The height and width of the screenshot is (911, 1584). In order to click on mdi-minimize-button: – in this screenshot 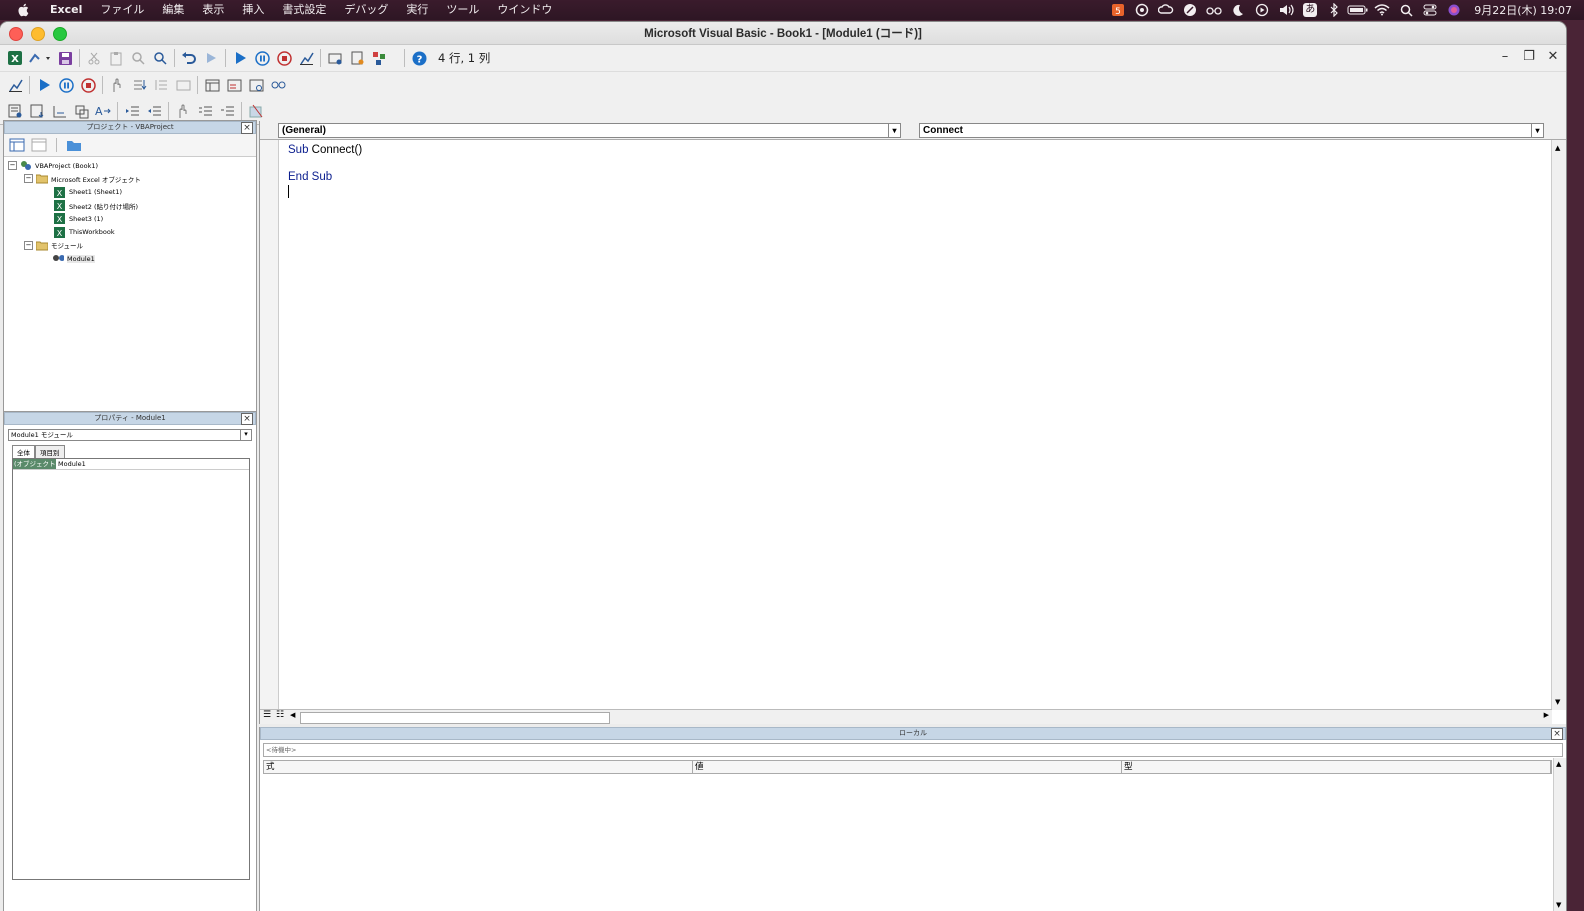, I will do `click(1505, 56)`.